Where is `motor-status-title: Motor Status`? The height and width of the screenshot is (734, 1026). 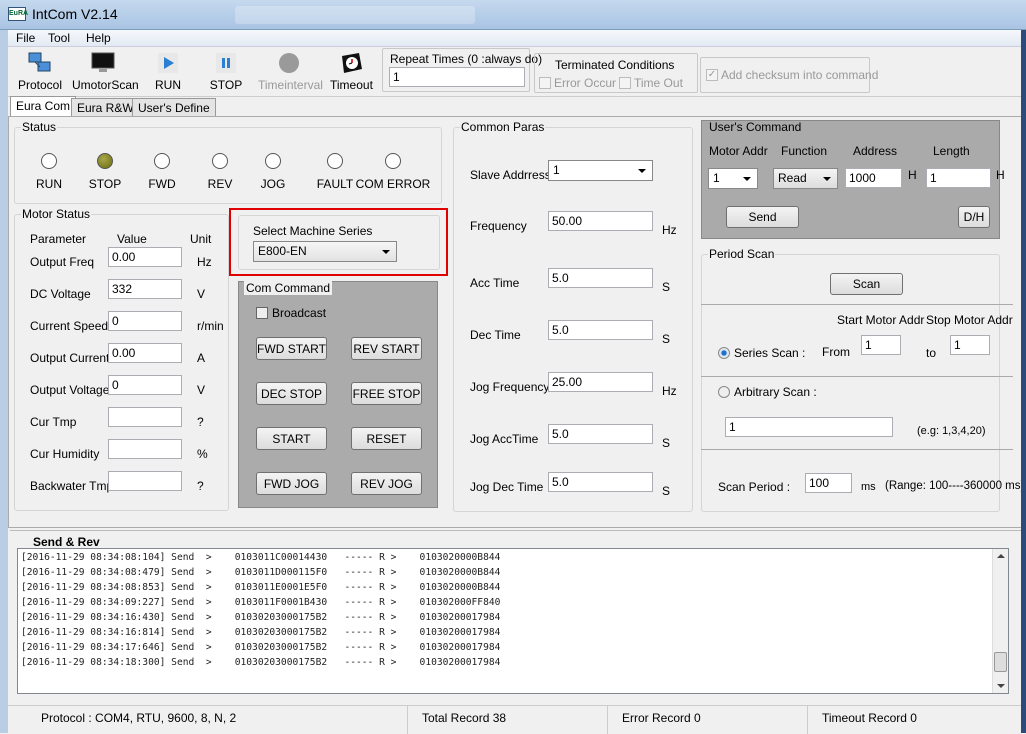 motor-status-title: Motor Status is located at coordinates (56, 214).